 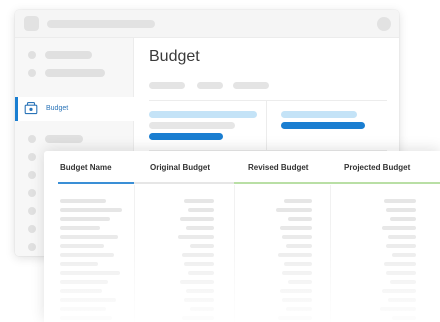 What do you see at coordinates (384, 24) in the screenshot?
I see `avatar` at bounding box center [384, 24].